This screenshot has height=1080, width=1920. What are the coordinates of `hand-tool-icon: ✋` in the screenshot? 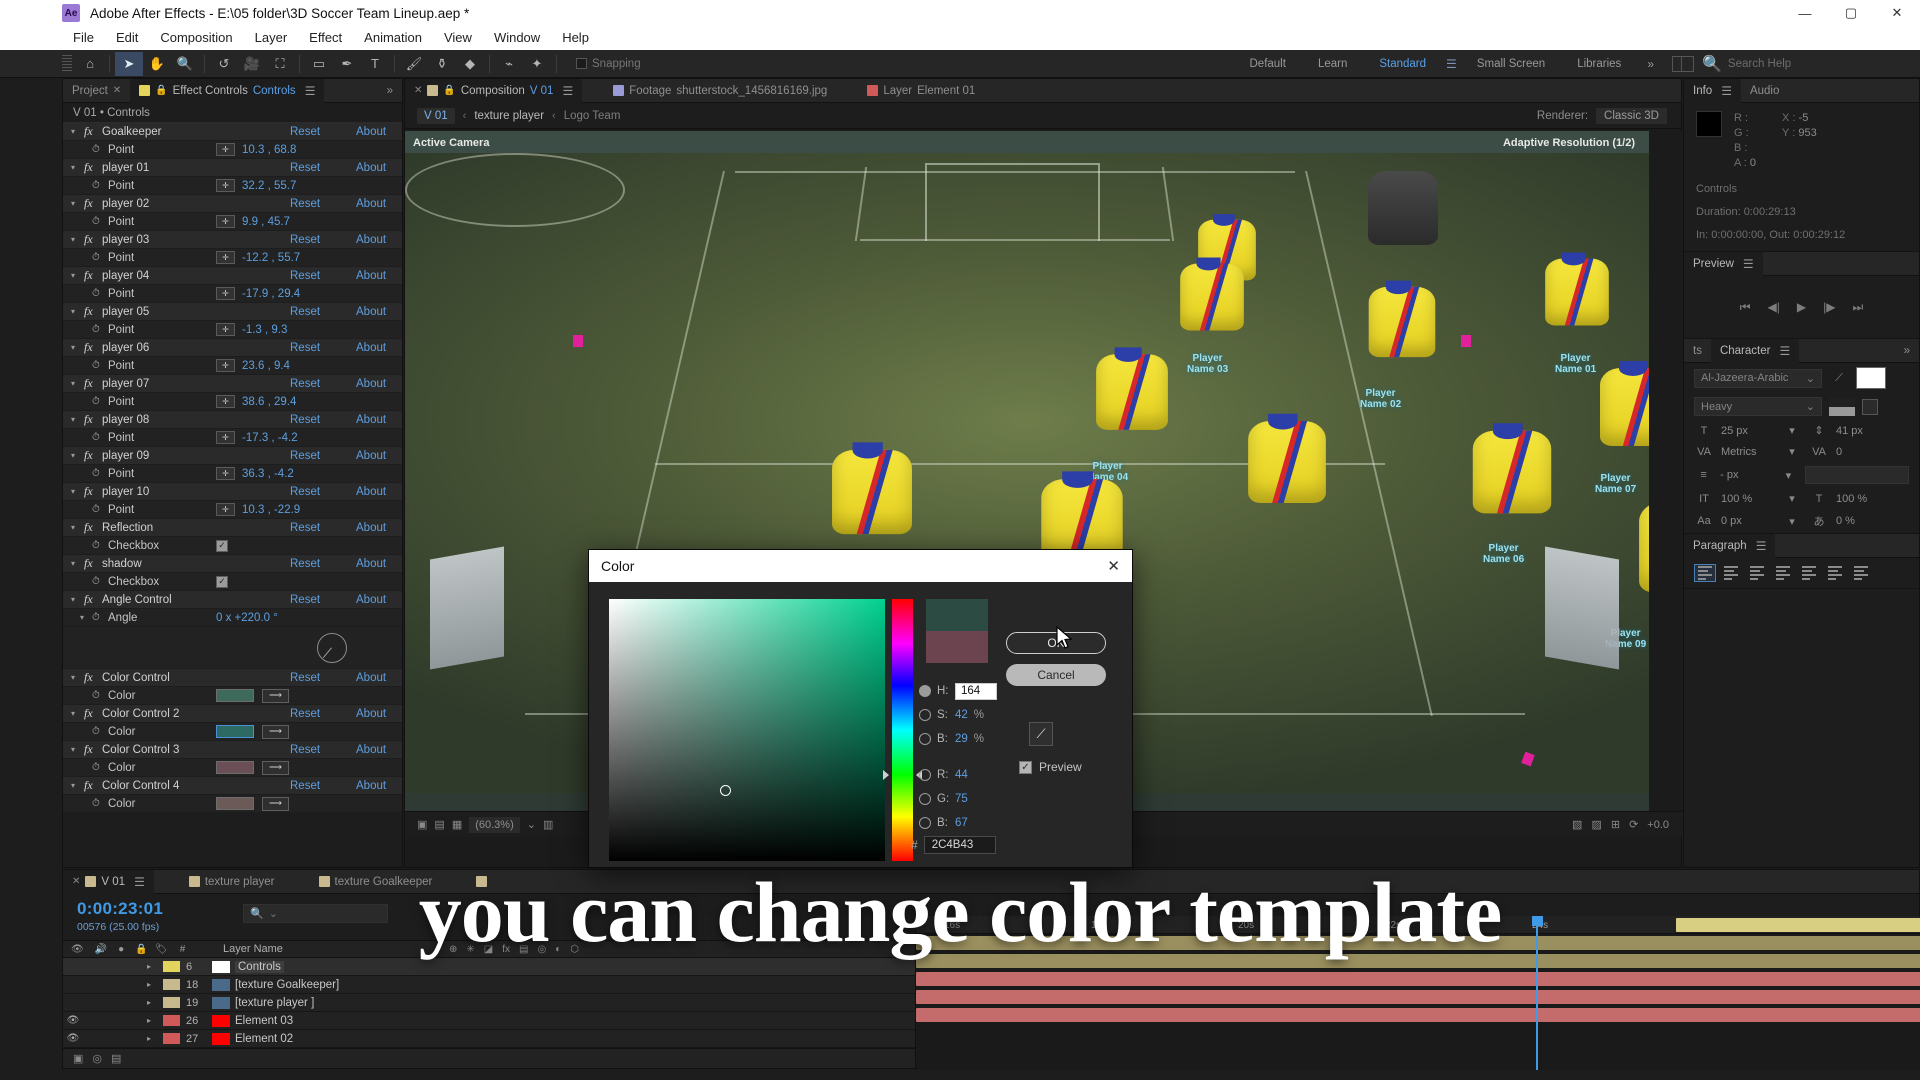 It's located at (157, 64).